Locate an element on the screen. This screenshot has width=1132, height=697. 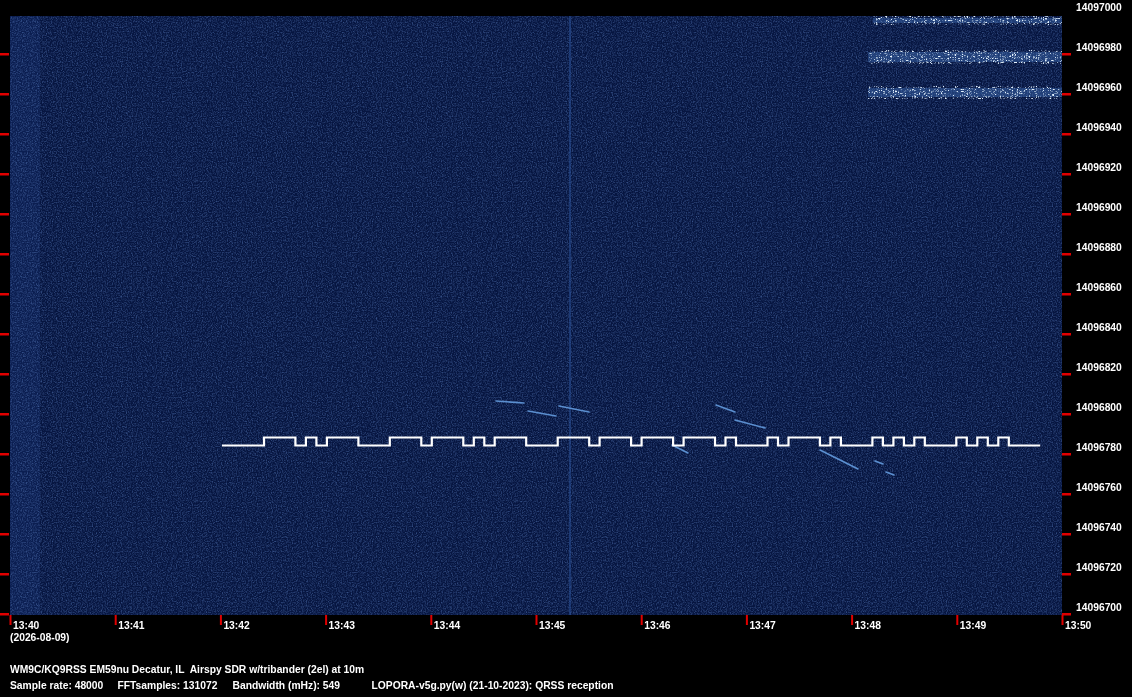
date-label: (2026-08-09) is located at coordinates (40, 638).